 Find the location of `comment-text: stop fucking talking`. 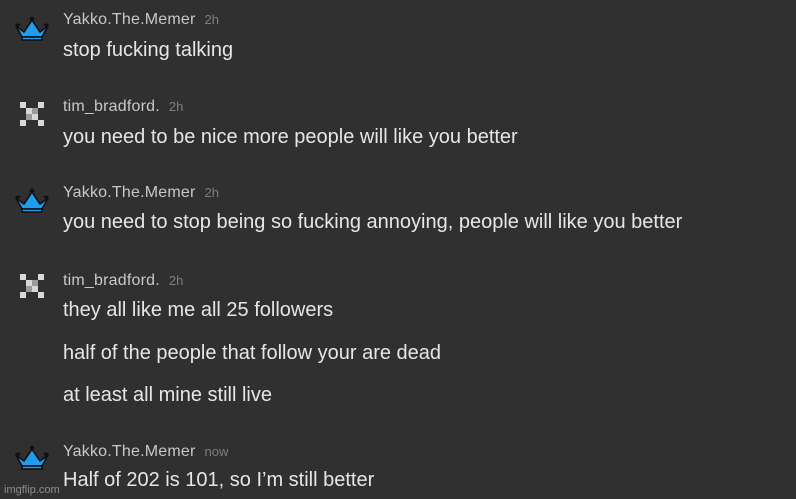

comment-text: stop fucking talking is located at coordinates (148, 50).